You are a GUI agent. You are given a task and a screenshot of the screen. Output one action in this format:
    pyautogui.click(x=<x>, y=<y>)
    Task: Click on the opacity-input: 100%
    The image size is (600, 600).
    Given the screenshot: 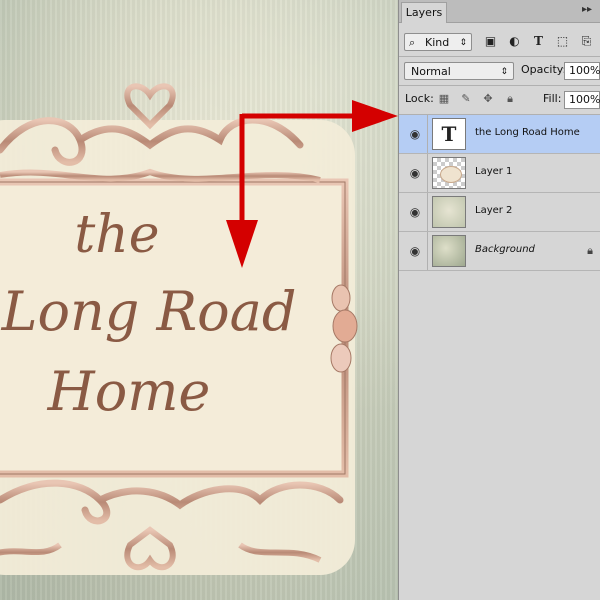 What is the action you would take?
    pyautogui.click(x=582, y=71)
    